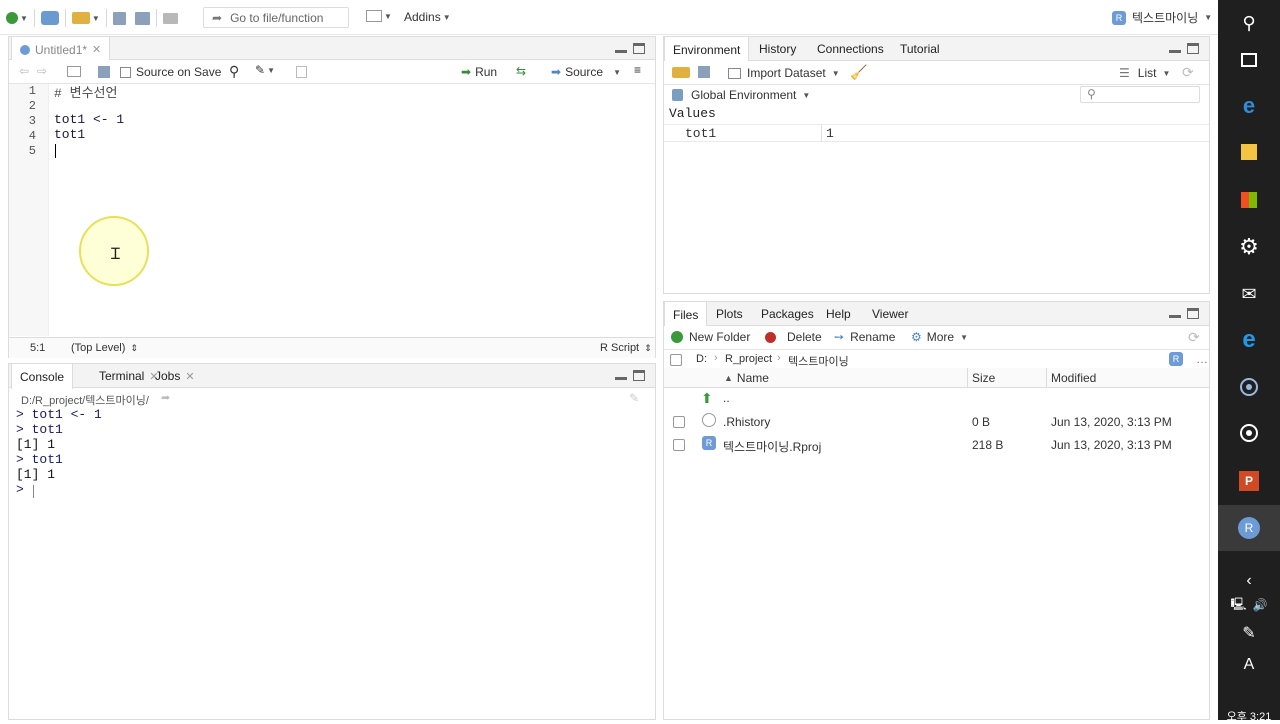 This screenshot has width=1280, height=724. I want to click on file-row: .Rhistory 0 B Jun 13, 2020, 3:13 PM, so click(936, 421).